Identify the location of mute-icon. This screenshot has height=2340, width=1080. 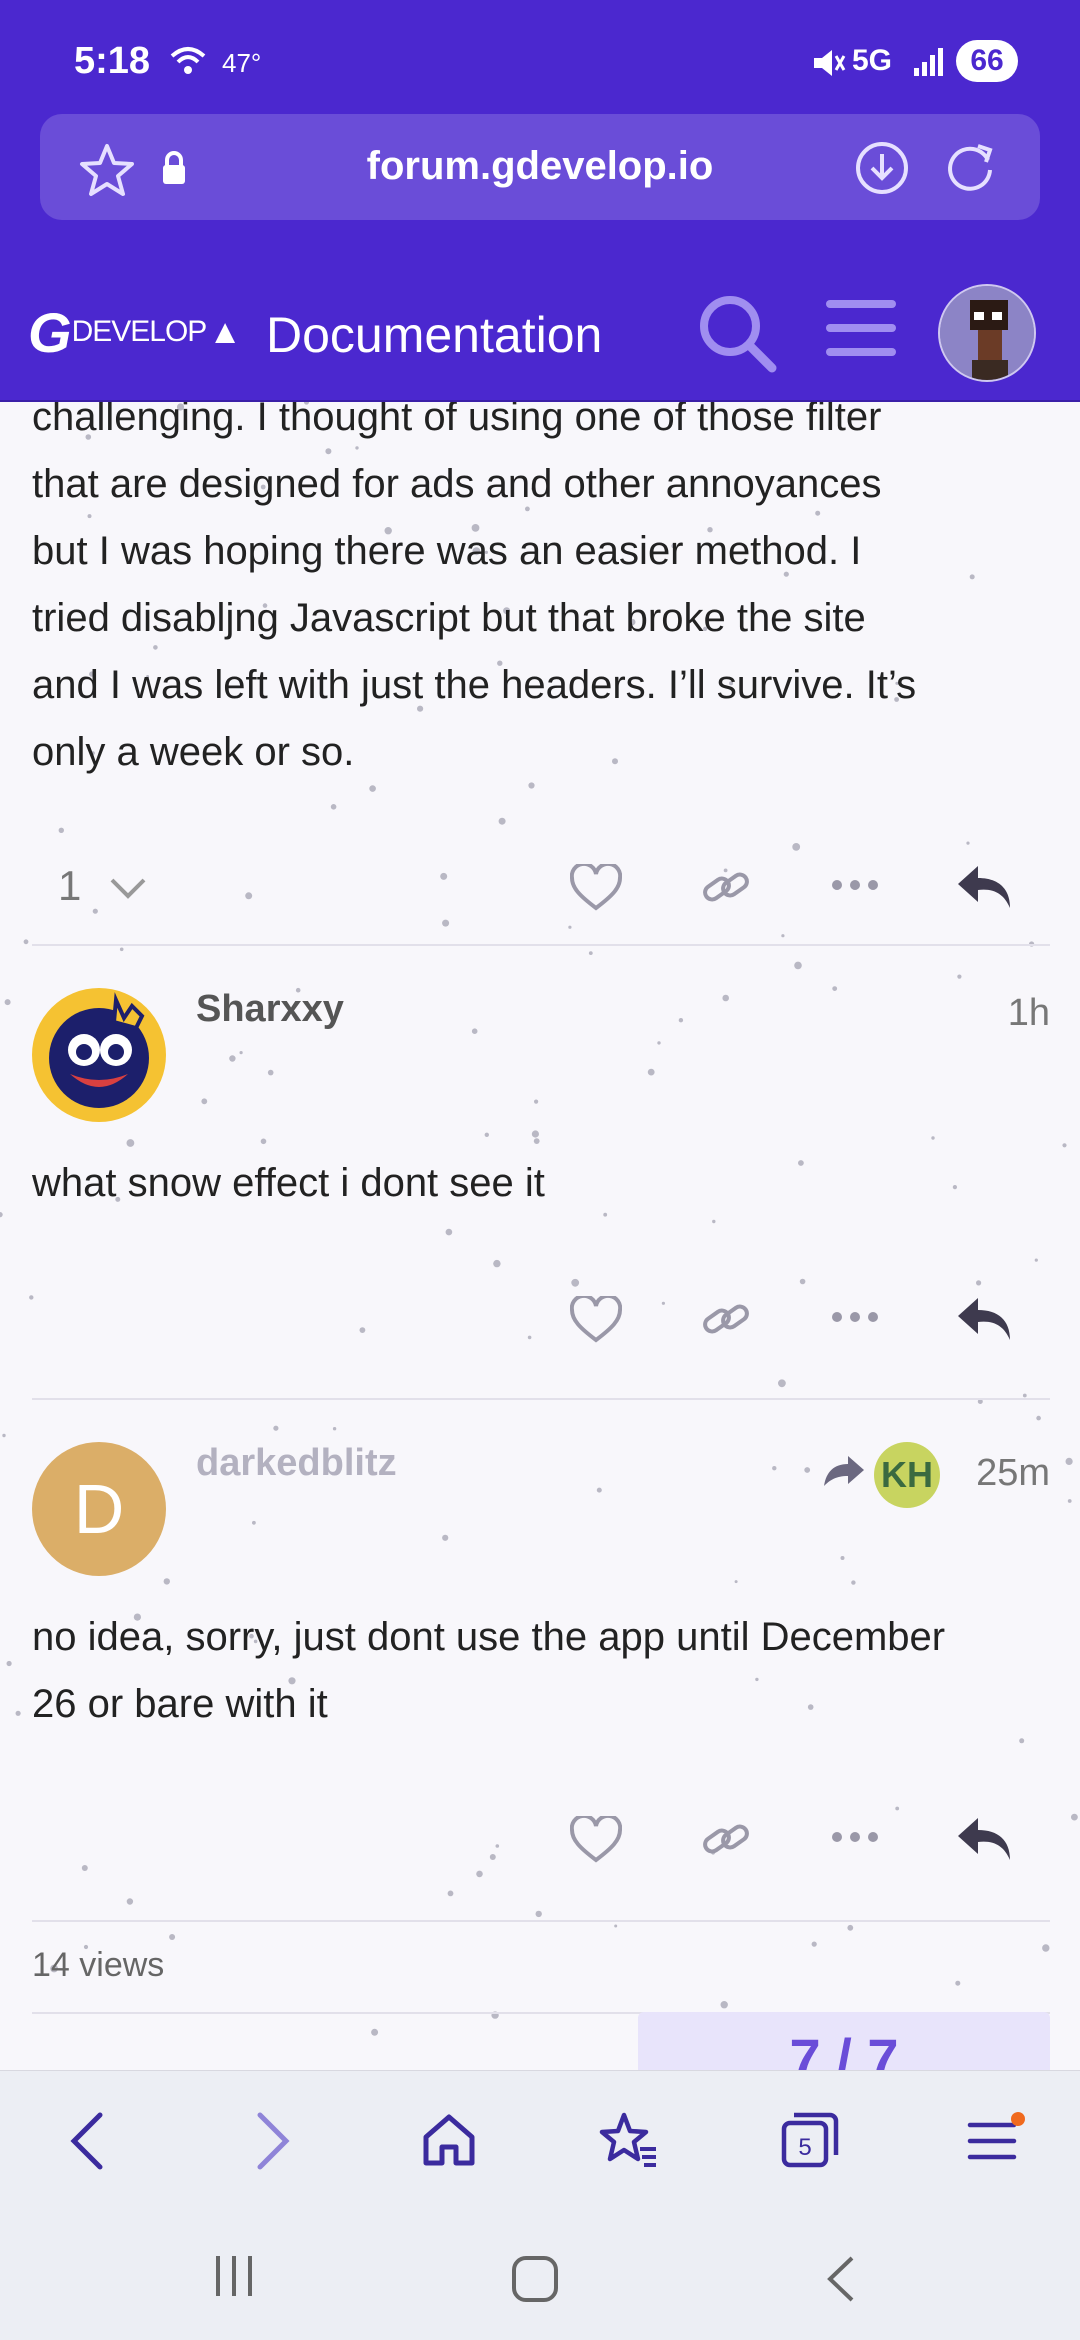
(828, 65).